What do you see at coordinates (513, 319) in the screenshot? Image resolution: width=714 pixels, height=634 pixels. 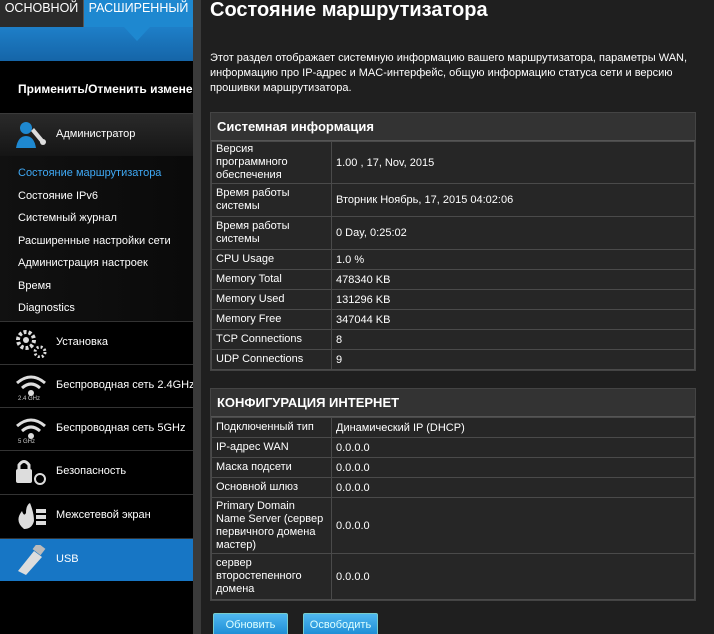 I see `row-value: 347044 KB` at bounding box center [513, 319].